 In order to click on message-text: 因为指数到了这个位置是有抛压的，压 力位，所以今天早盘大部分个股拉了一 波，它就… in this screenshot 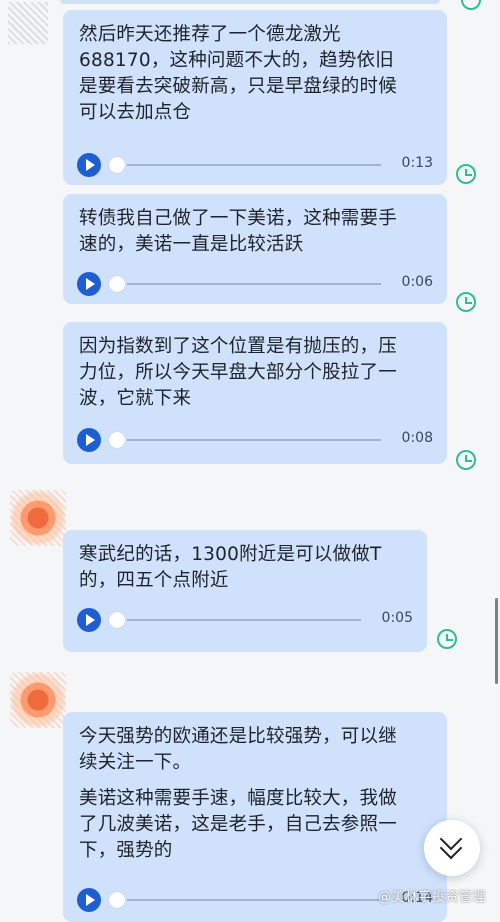, I will do `click(238, 372)`.